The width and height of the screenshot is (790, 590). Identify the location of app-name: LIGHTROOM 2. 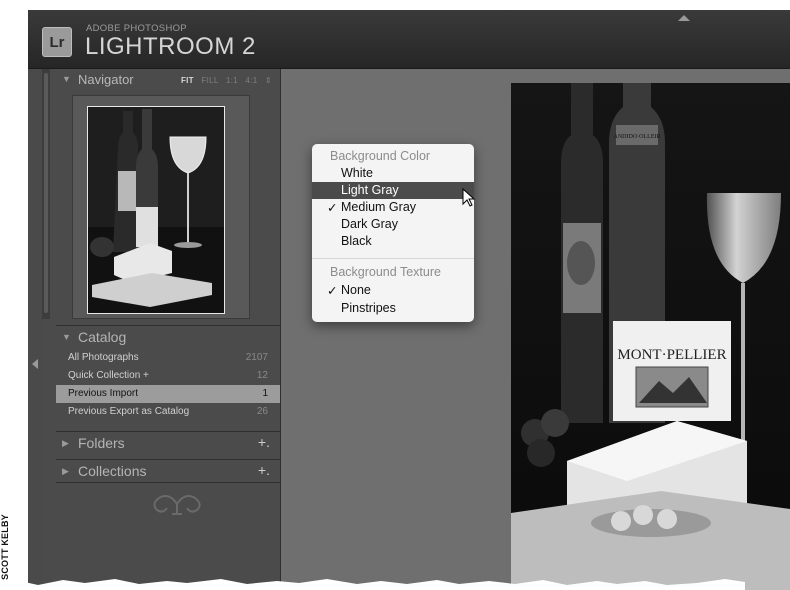
(170, 46).